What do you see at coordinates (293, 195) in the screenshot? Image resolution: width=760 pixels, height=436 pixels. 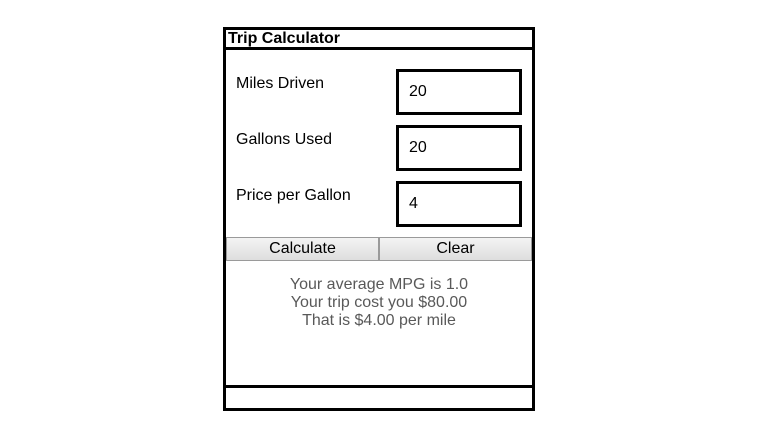 I see `price-label: Price per Gallon` at bounding box center [293, 195].